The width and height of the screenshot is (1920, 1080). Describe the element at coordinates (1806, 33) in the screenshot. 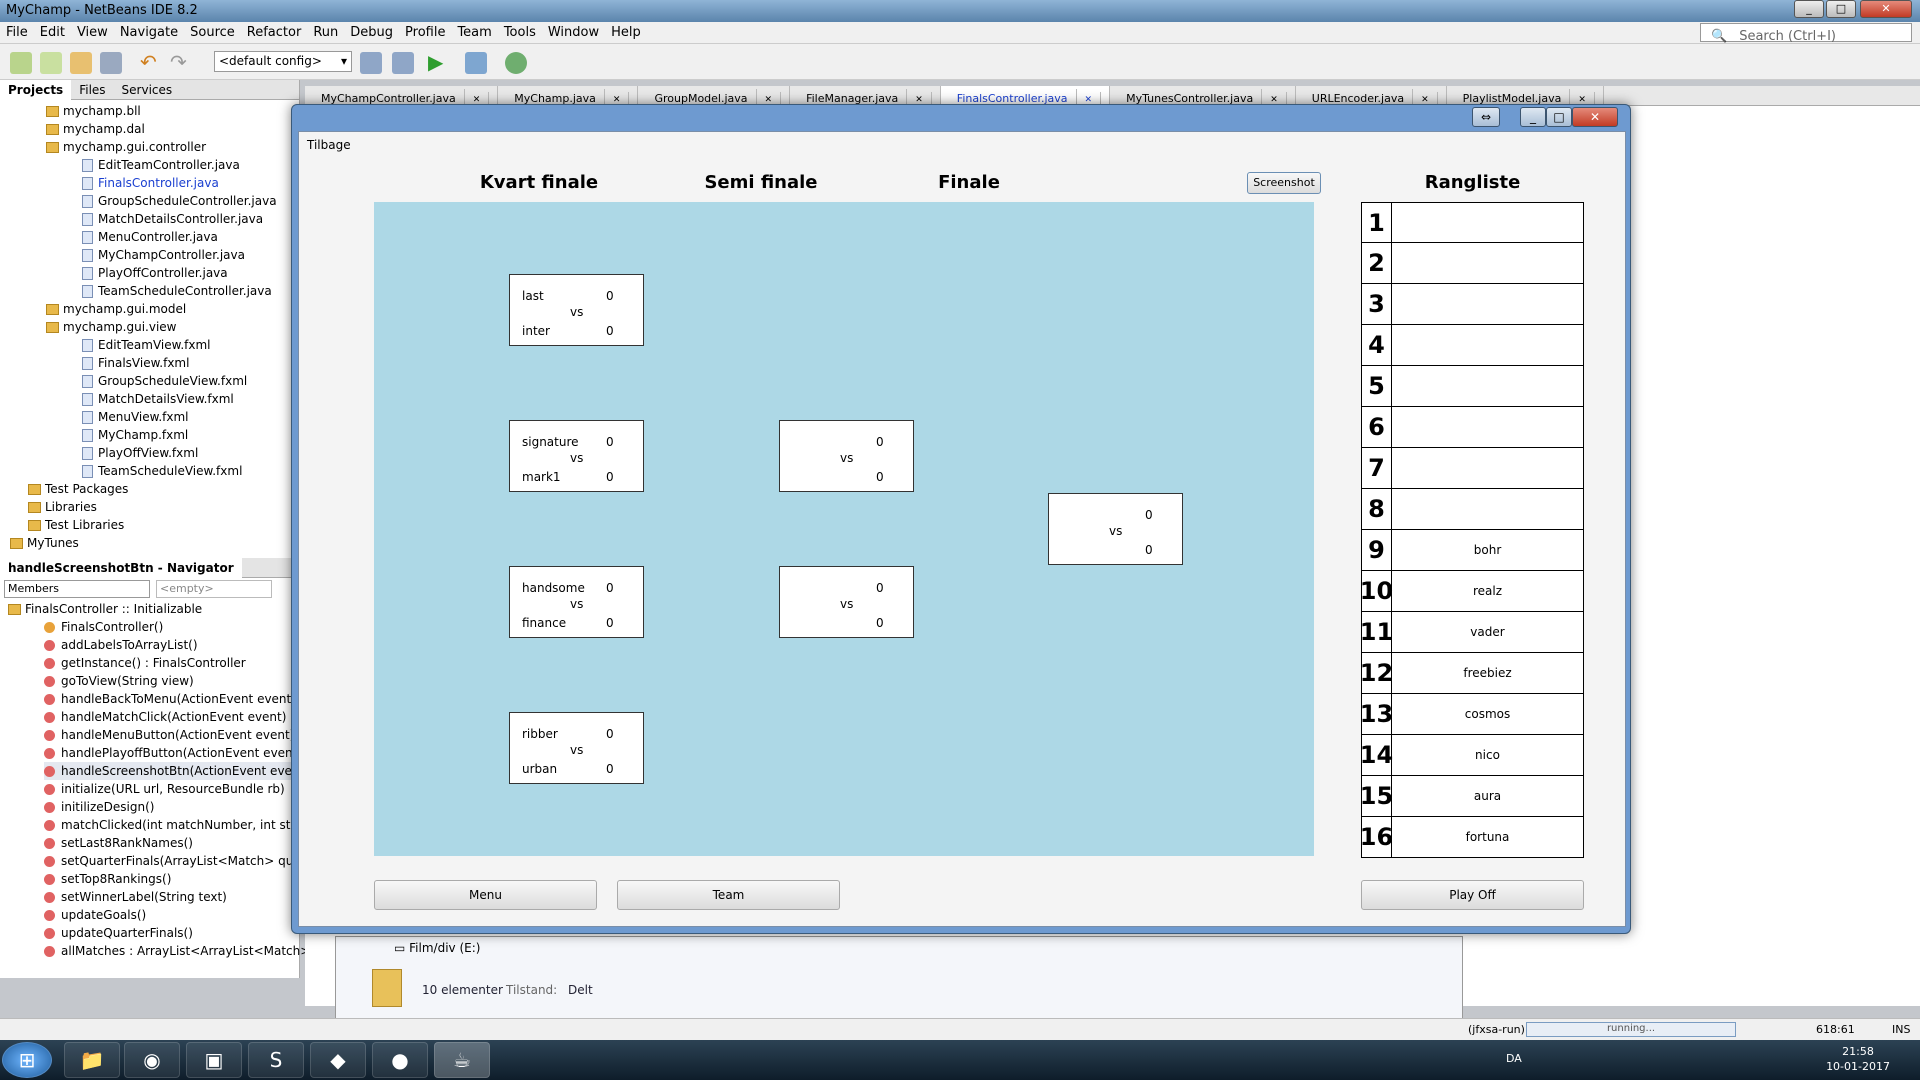

I see `search-input: 🔍 Search (Ctrl+I)` at that location.